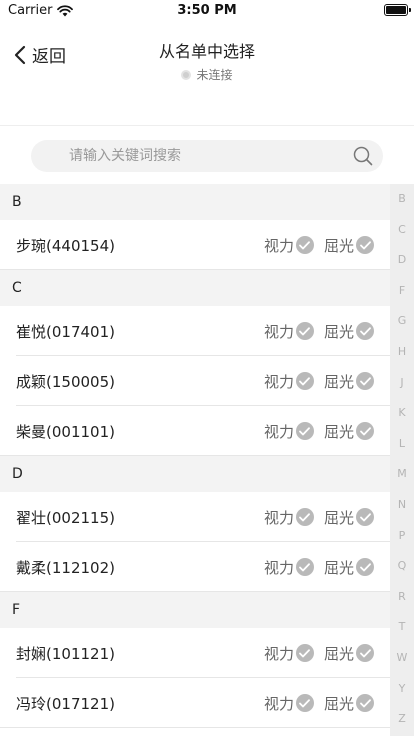  Describe the element at coordinates (195, 474) in the screenshot. I see `section-header: D` at that location.